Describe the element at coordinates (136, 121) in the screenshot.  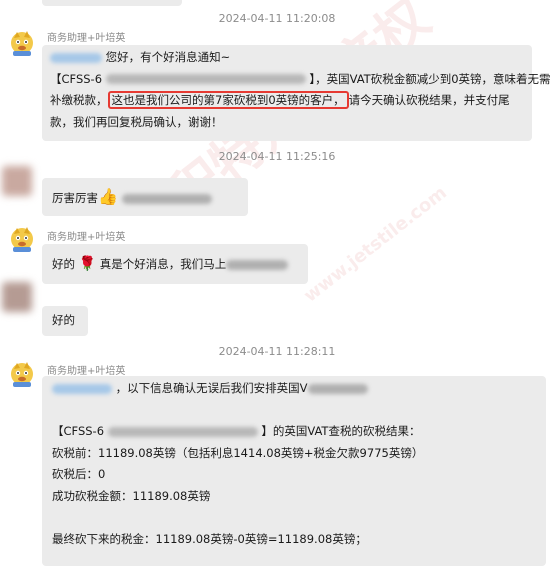
I see `message-text: 款，我们再回复税局确认，谢谢！` at that location.